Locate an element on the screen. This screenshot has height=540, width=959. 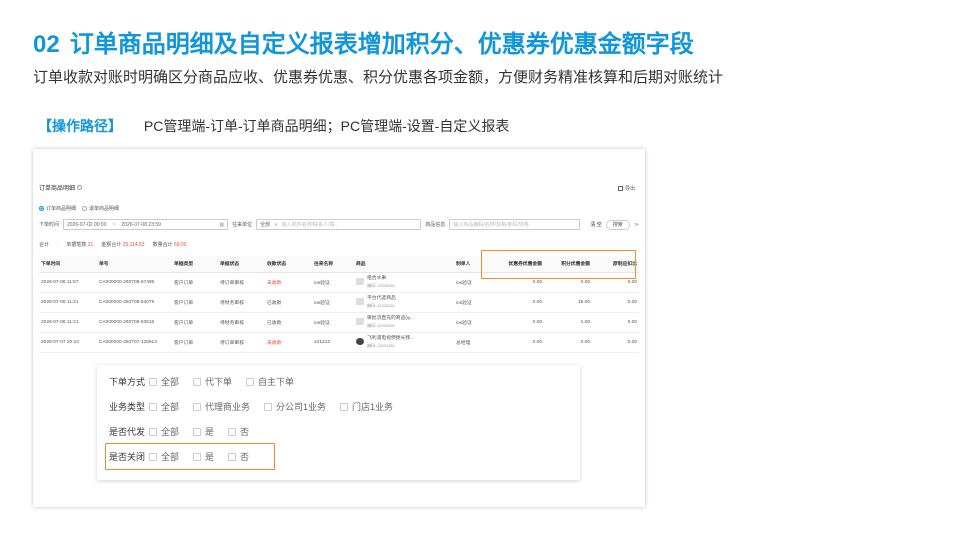
export-icon is located at coordinates (620, 188).